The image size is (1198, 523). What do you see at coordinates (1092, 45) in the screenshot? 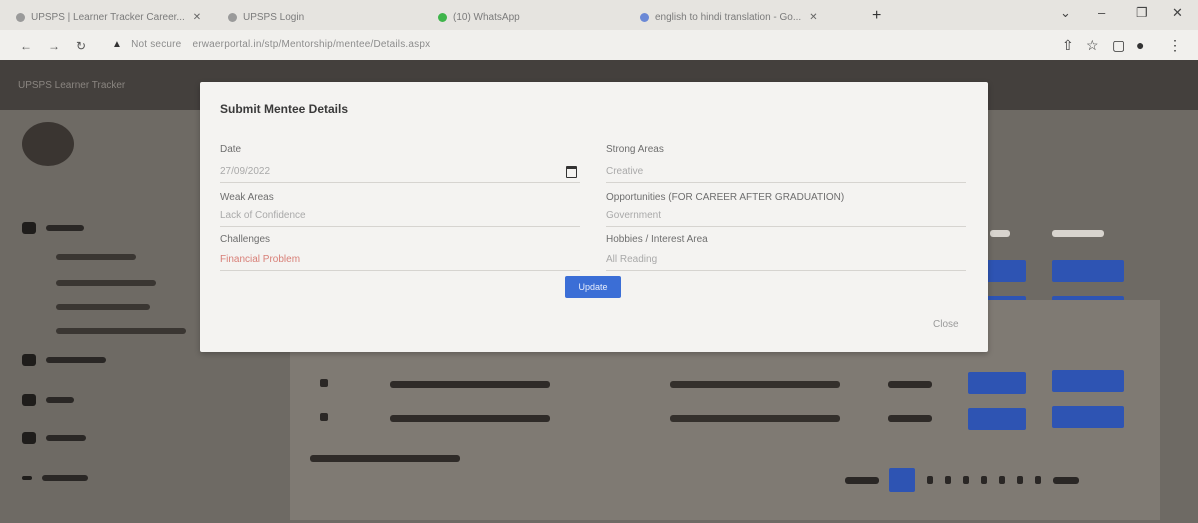
I see `star-icon: ☆` at bounding box center [1092, 45].